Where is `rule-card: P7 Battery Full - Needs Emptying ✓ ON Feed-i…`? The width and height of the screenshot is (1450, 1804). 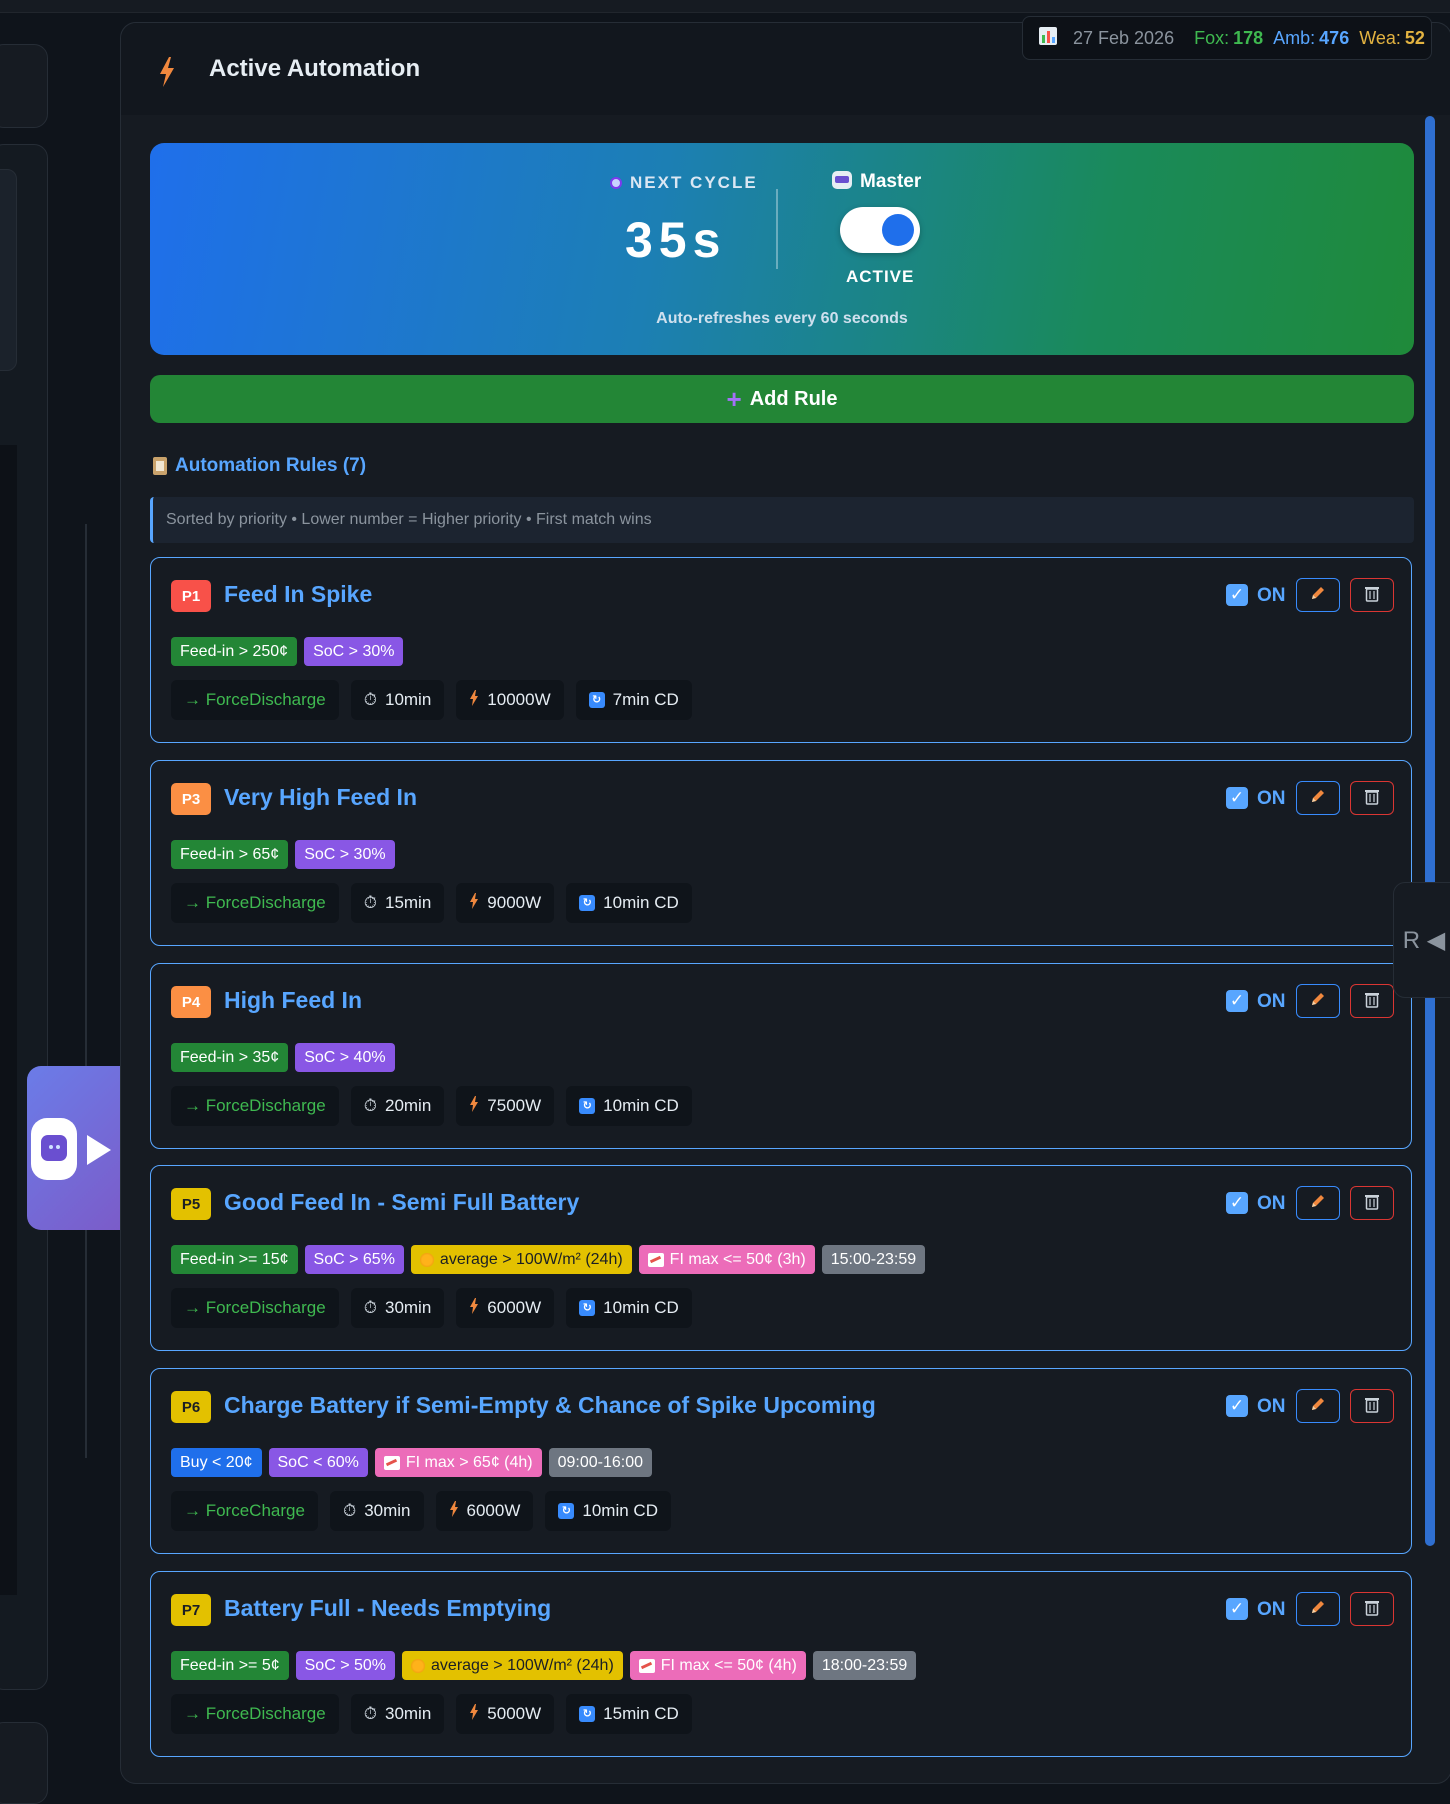 rule-card: P7 Battery Full - Needs Emptying ✓ ON Feed-i… is located at coordinates (781, 1664).